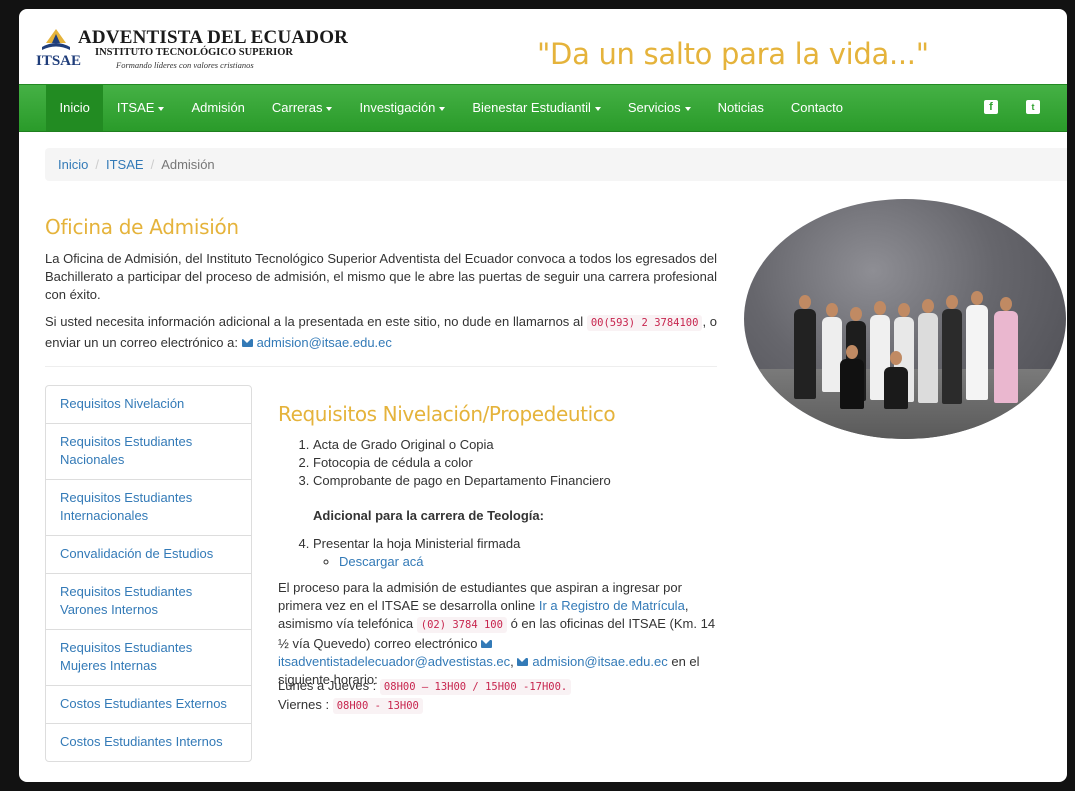 The image size is (1075, 791). I want to click on download-sublist: Descargar acá, so click(518, 562).